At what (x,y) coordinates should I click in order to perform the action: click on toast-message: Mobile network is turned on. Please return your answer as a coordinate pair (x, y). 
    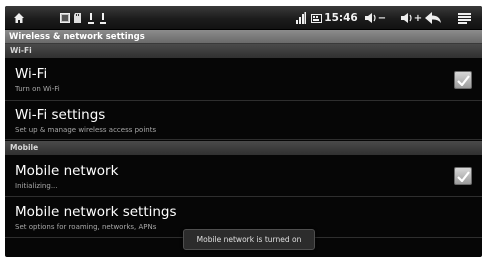
    Looking at the image, I should click on (249, 239).